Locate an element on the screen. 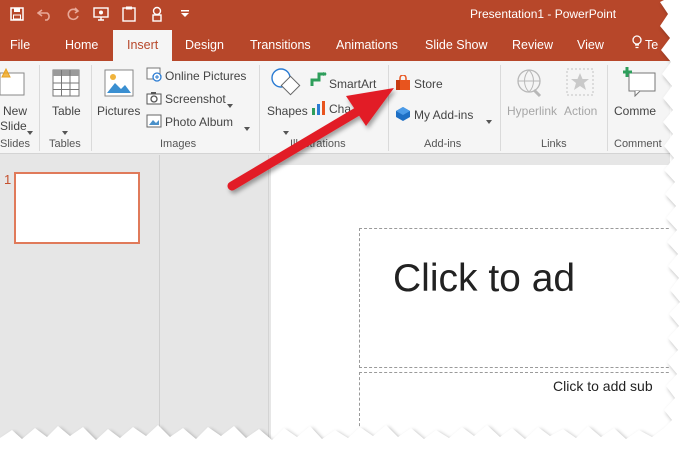  quick-access-toolbar is located at coordinates (101, 14).